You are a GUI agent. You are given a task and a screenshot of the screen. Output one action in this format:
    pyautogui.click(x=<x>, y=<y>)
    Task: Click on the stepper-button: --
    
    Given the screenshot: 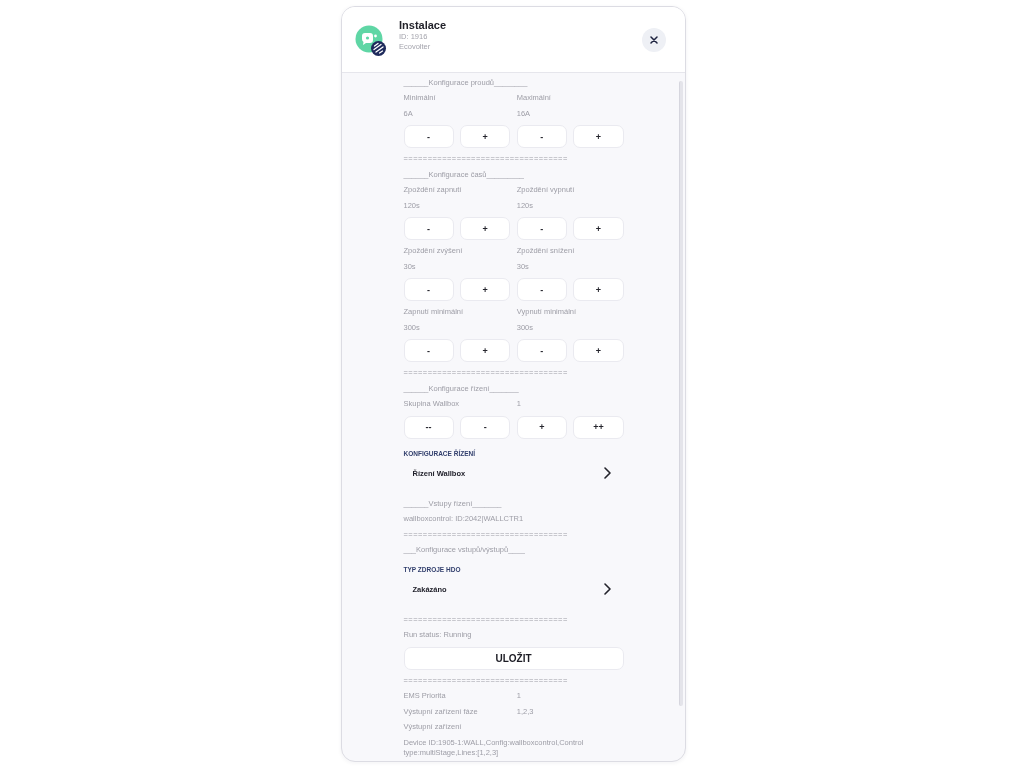 What is the action you would take?
    pyautogui.click(x=428, y=427)
    